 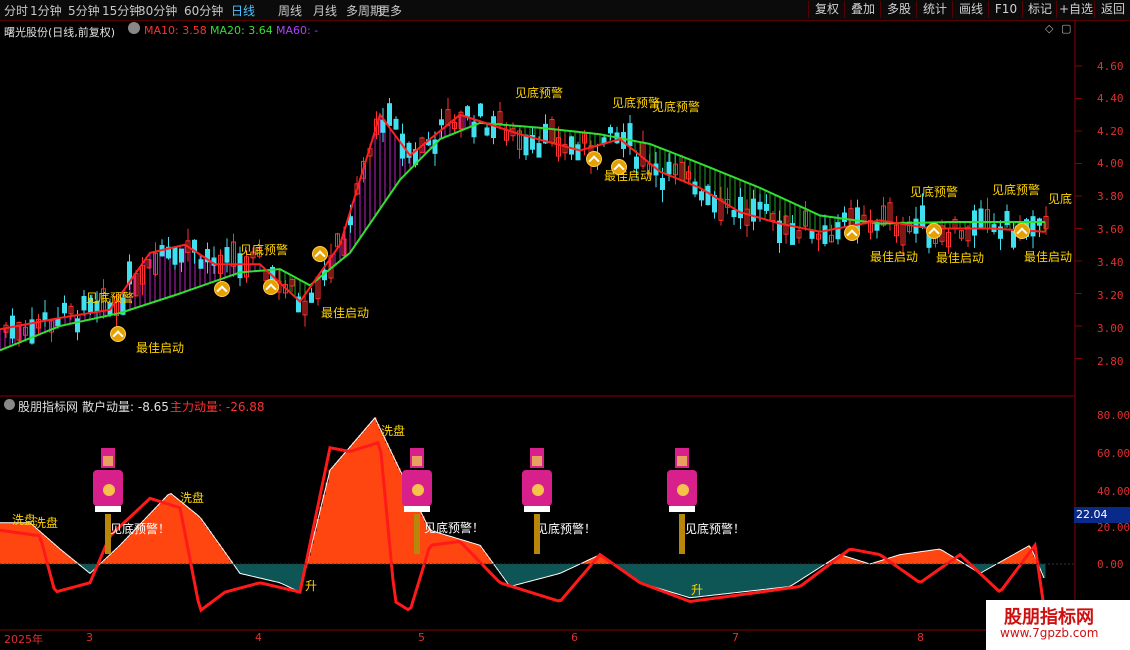 What do you see at coordinates (1110, 564) in the screenshot?
I see `indicator-y-tick: 0.00` at bounding box center [1110, 564].